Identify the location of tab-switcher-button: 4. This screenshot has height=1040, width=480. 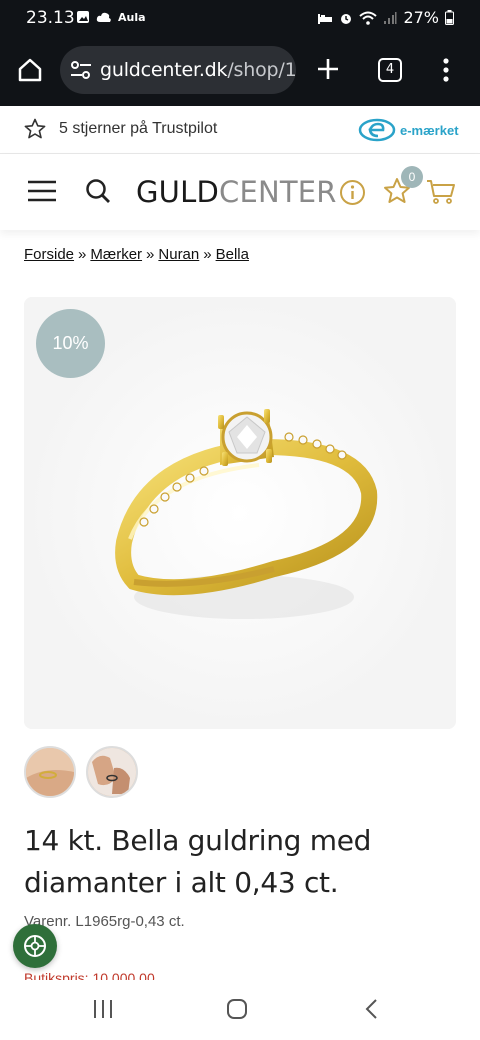
(390, 70).